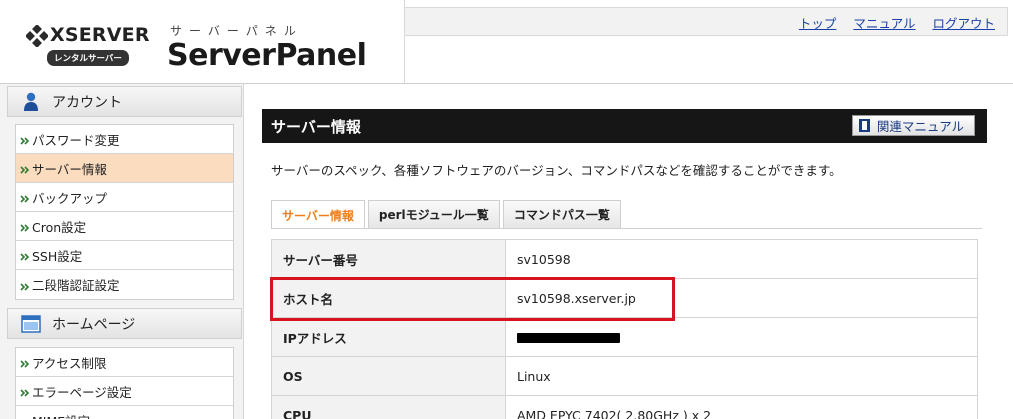 The image size is (1013, 419). What do you see at coordinates (76, 285) in the screenshot?
I see `sidebar-item-label: 二段階認証設定` at bounding box center [76, 285].